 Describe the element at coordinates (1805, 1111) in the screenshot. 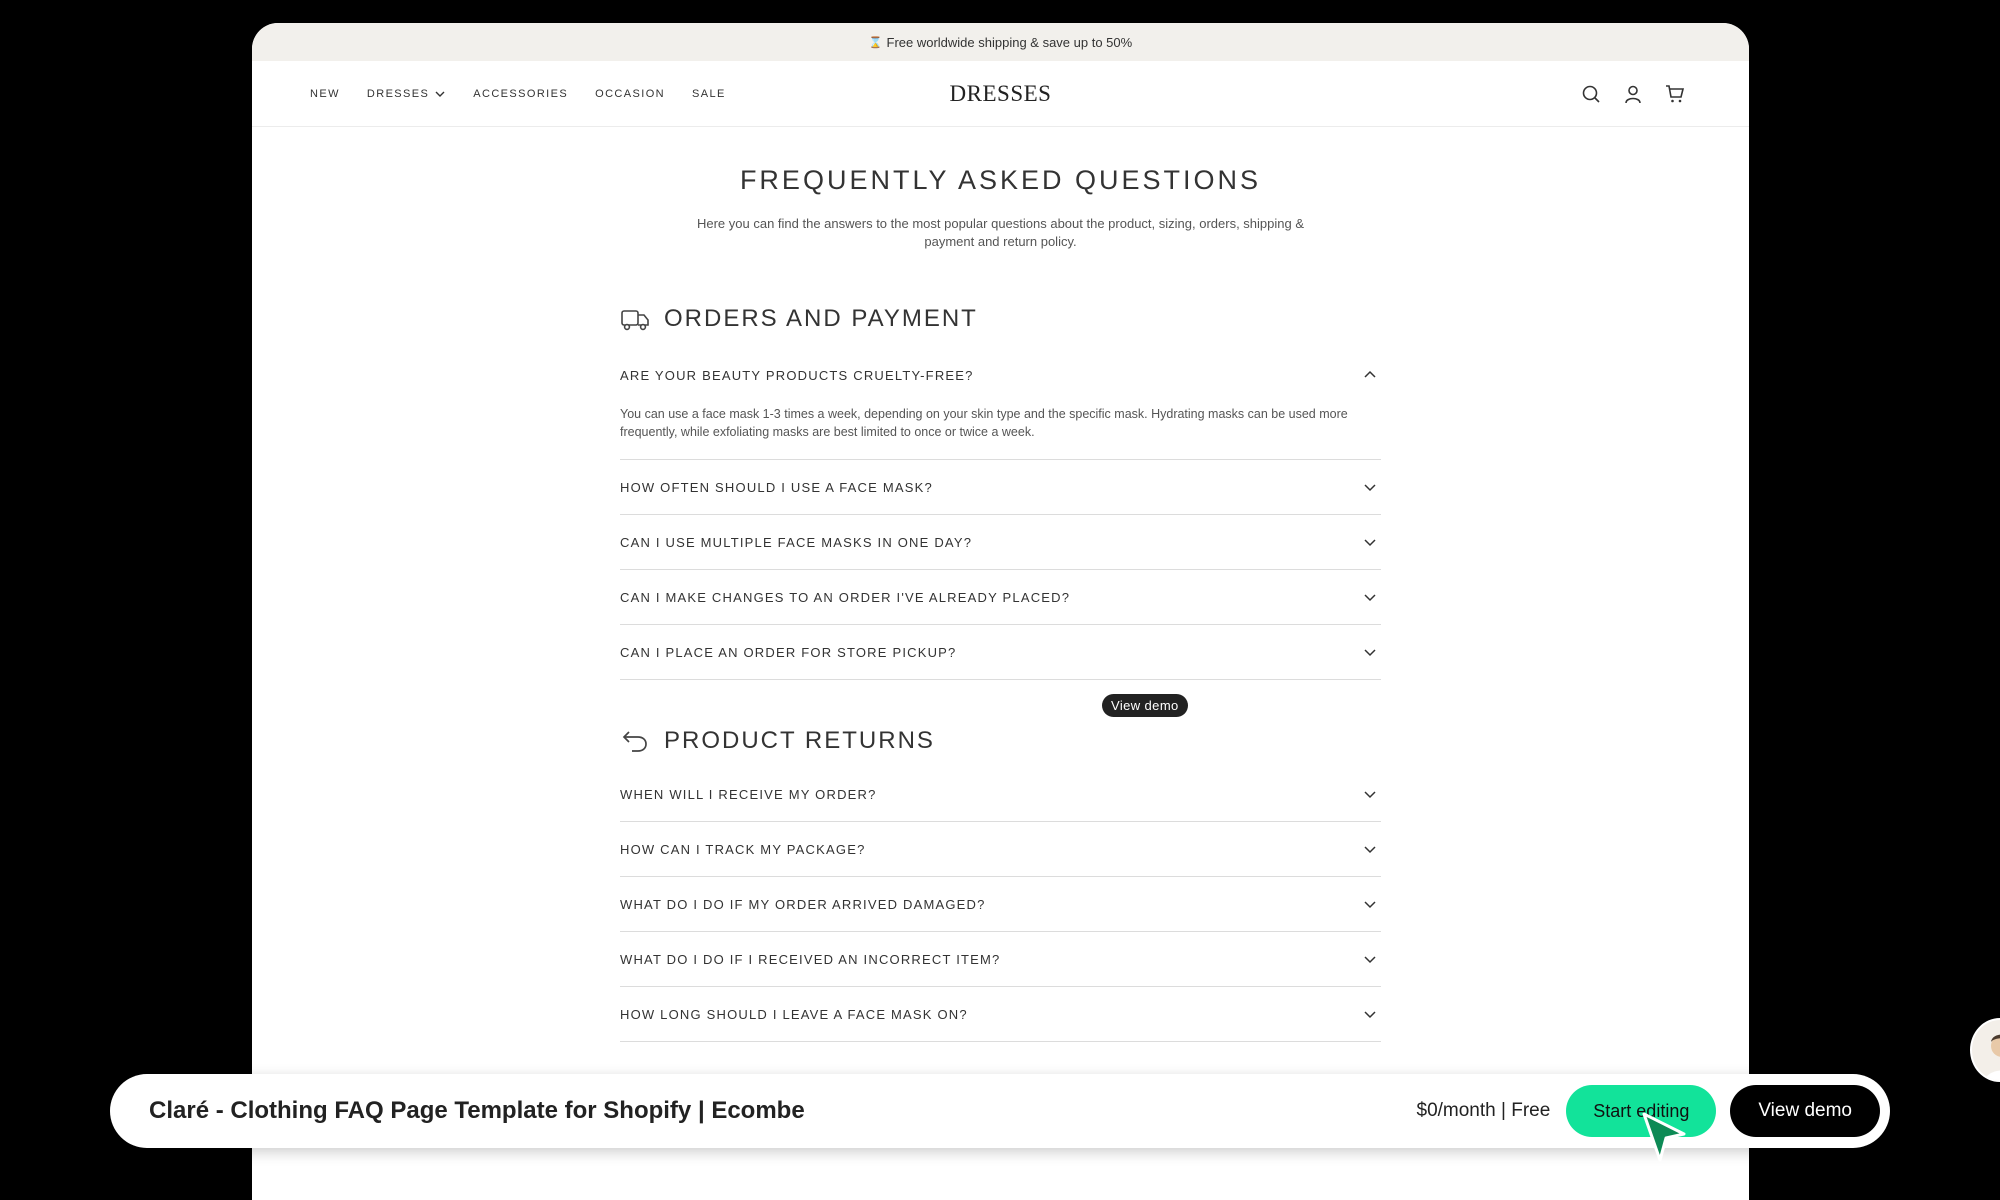

I see `view-demo-button: View demo` at that location.